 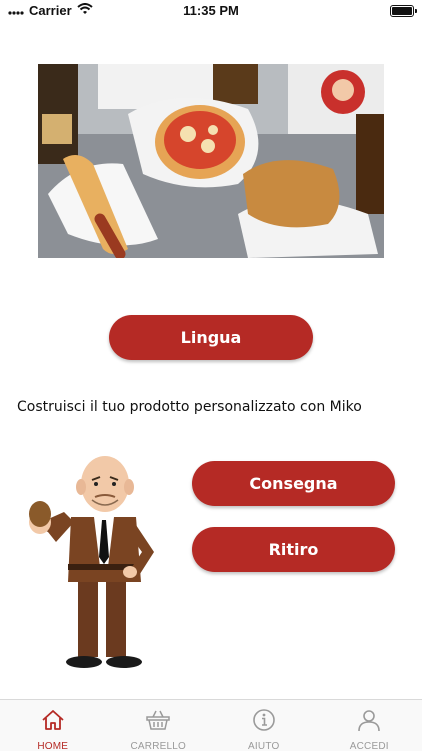 What do you see at coordinates (52, 746) in the screenshot?
I see `tab-home-label: HOME` at bounding box center [52, 746].